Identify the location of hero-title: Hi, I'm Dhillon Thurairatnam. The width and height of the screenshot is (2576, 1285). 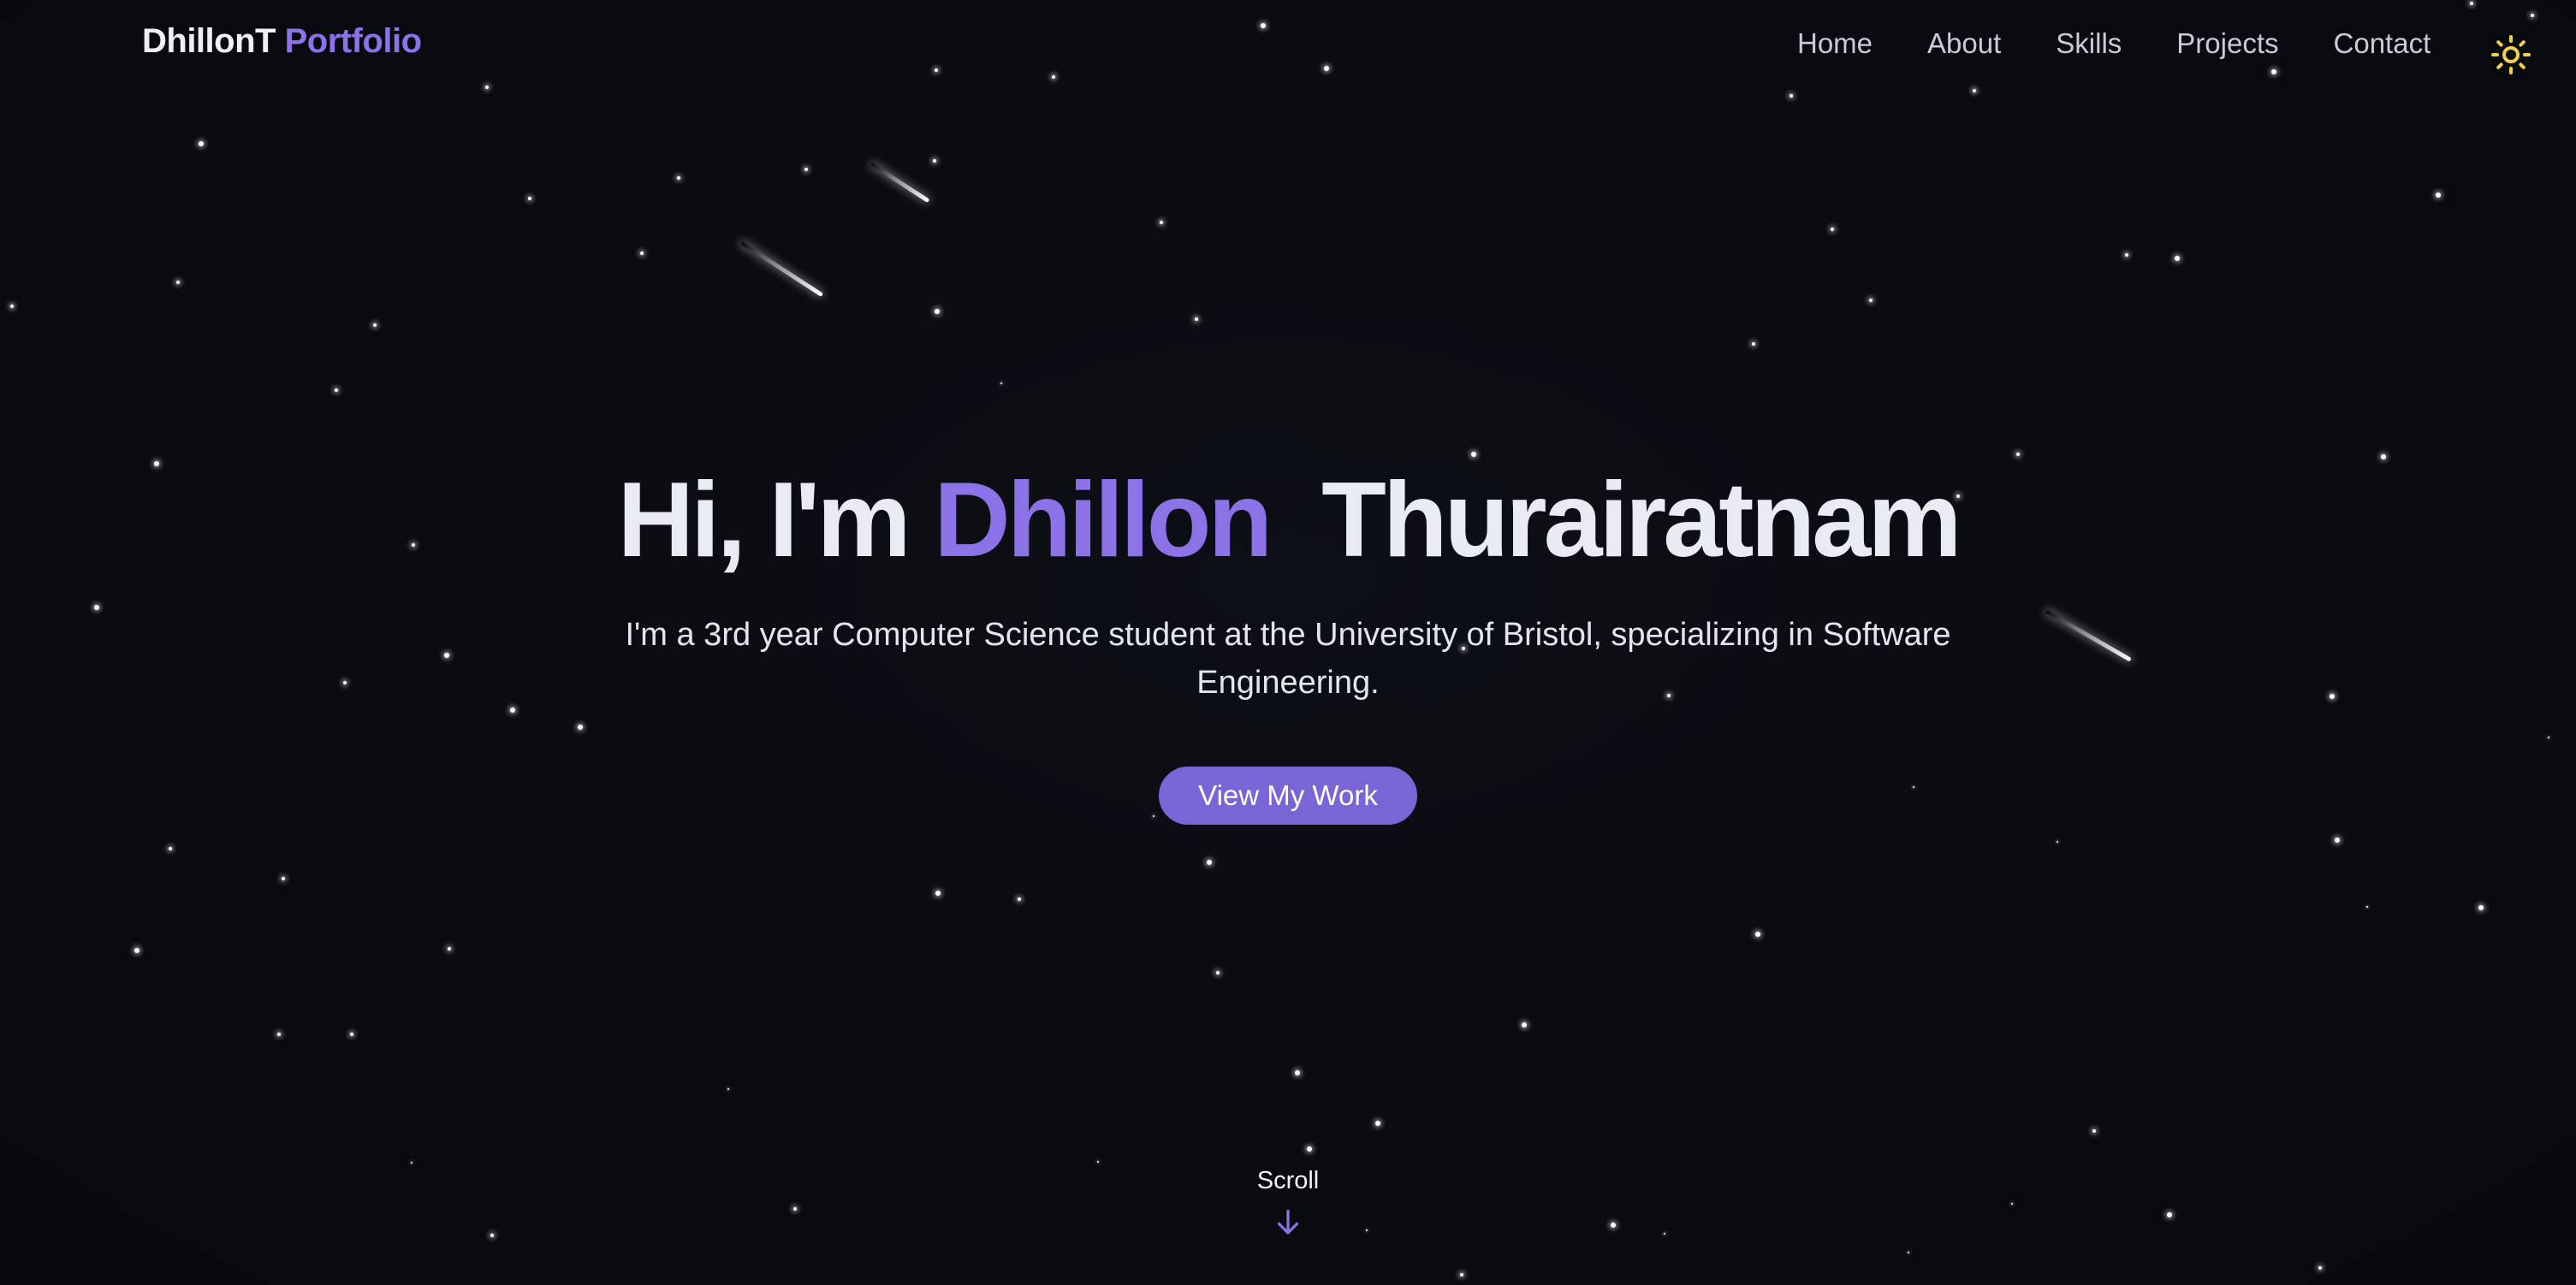
(1288, 520).